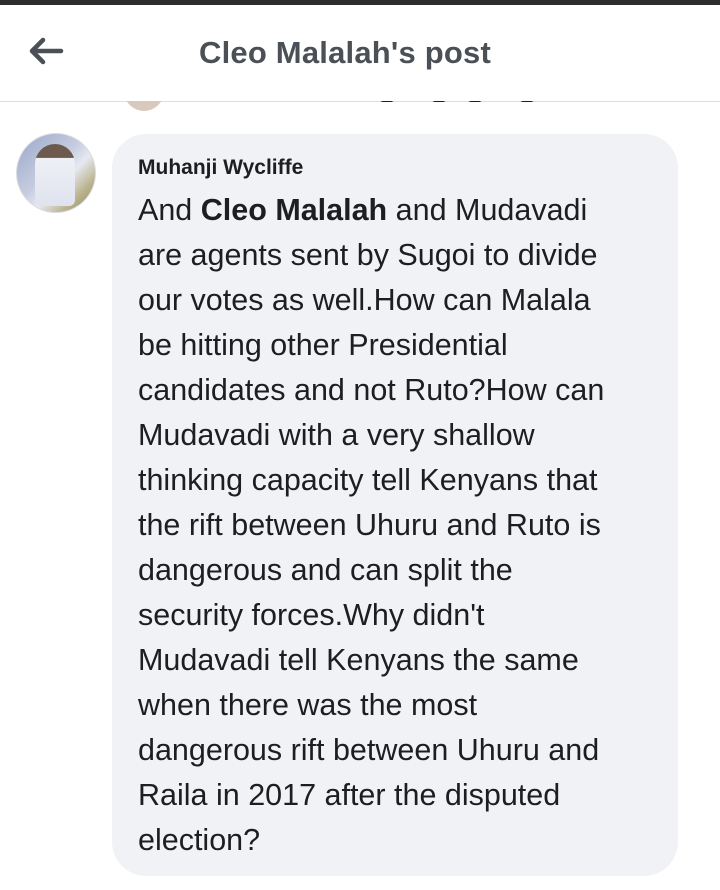  Describe the element at coordinates (220, 168) in the screenshot. I see `commenter-name: Muhanji Wycliffe` at that location.